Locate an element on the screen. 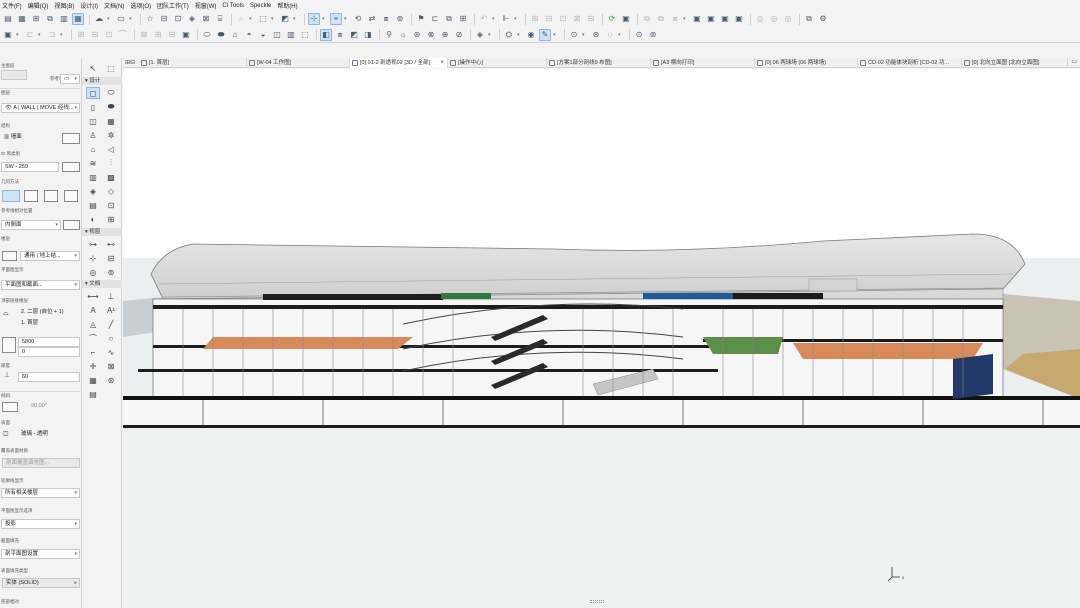 The height and width of the screenshot is (608, 1080). snap-icon: ⊹ is located at coordinates (314, 19).